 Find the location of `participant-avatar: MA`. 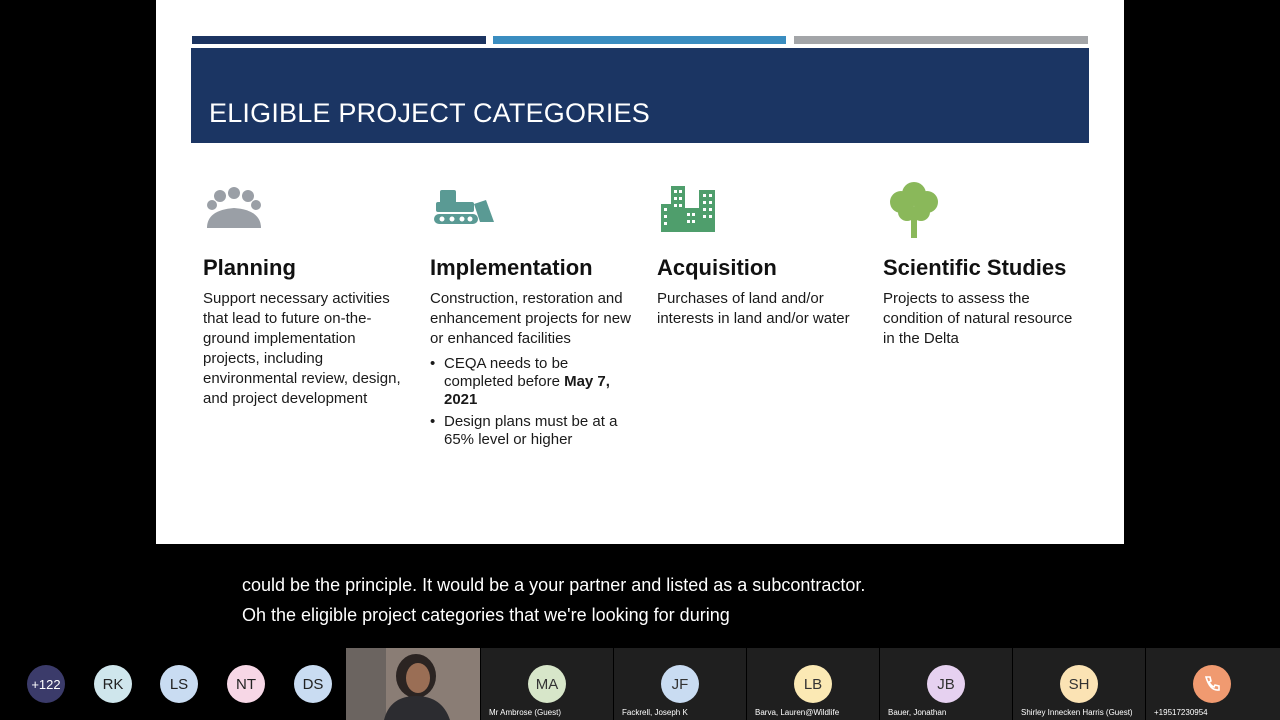

participant-avatar: MA is located at coordinates (547, 684).